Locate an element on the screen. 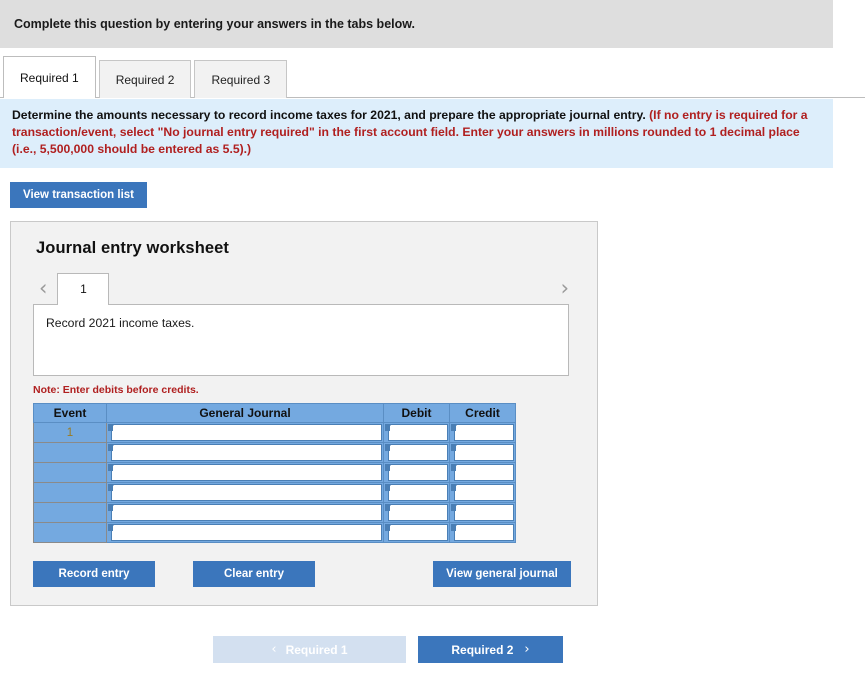  tab-required-3-label: Required 3 is located at coordinates (241, 79).